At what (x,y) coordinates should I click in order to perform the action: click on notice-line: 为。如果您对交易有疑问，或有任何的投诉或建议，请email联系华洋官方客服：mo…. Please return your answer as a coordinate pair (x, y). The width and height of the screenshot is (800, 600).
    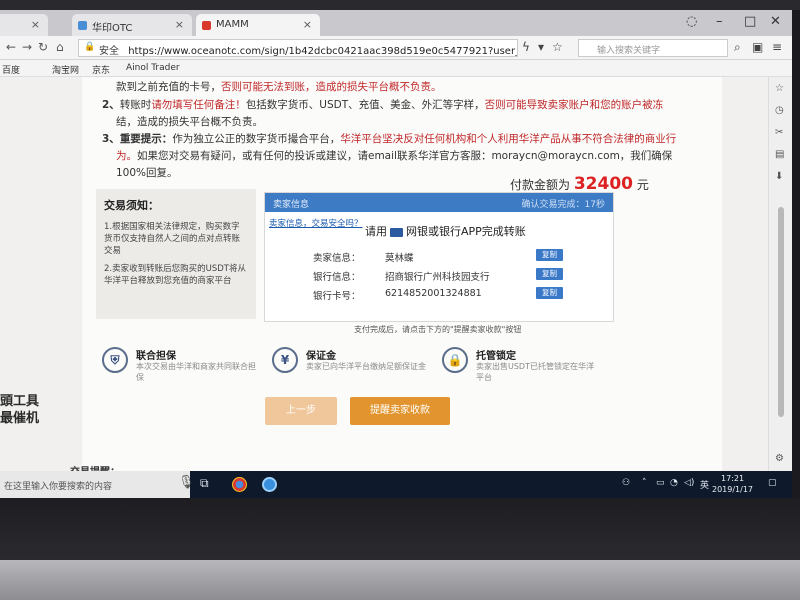
    Looking at the image, I should click on (394, 156).